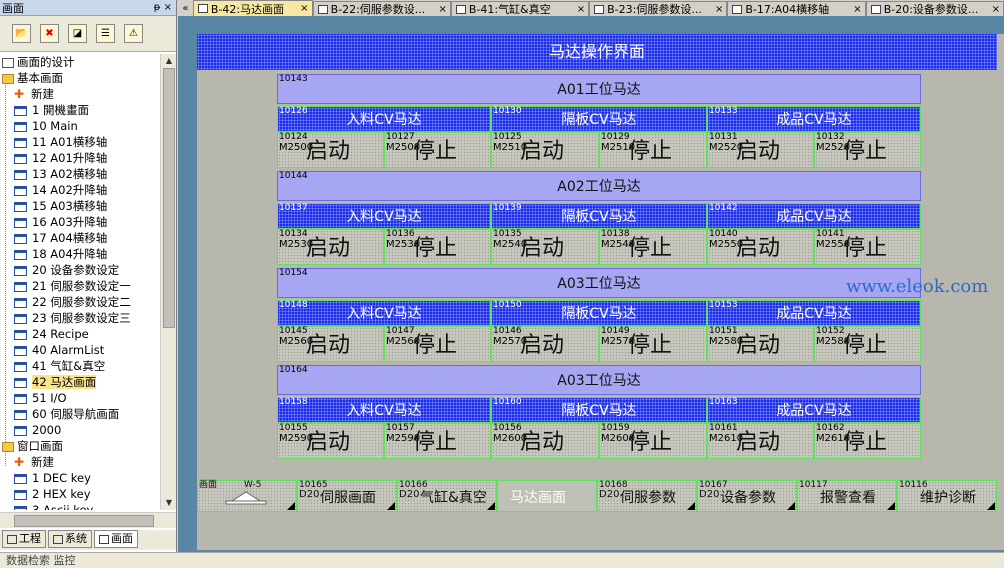  I want to click on tree-vertical-scrollbar: ▲ ▼, so click(168, 282).